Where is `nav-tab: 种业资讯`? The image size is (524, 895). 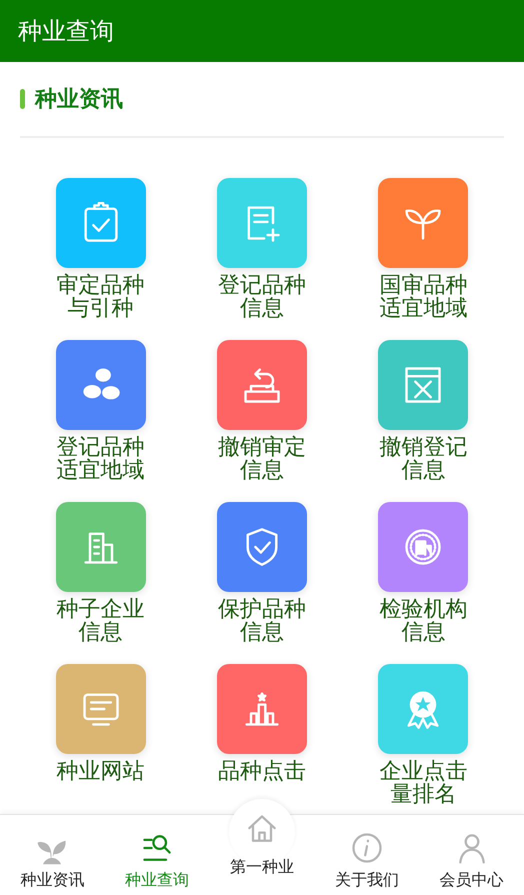
nav-tab: 种业资讯 is located at coordinates (52, 855).